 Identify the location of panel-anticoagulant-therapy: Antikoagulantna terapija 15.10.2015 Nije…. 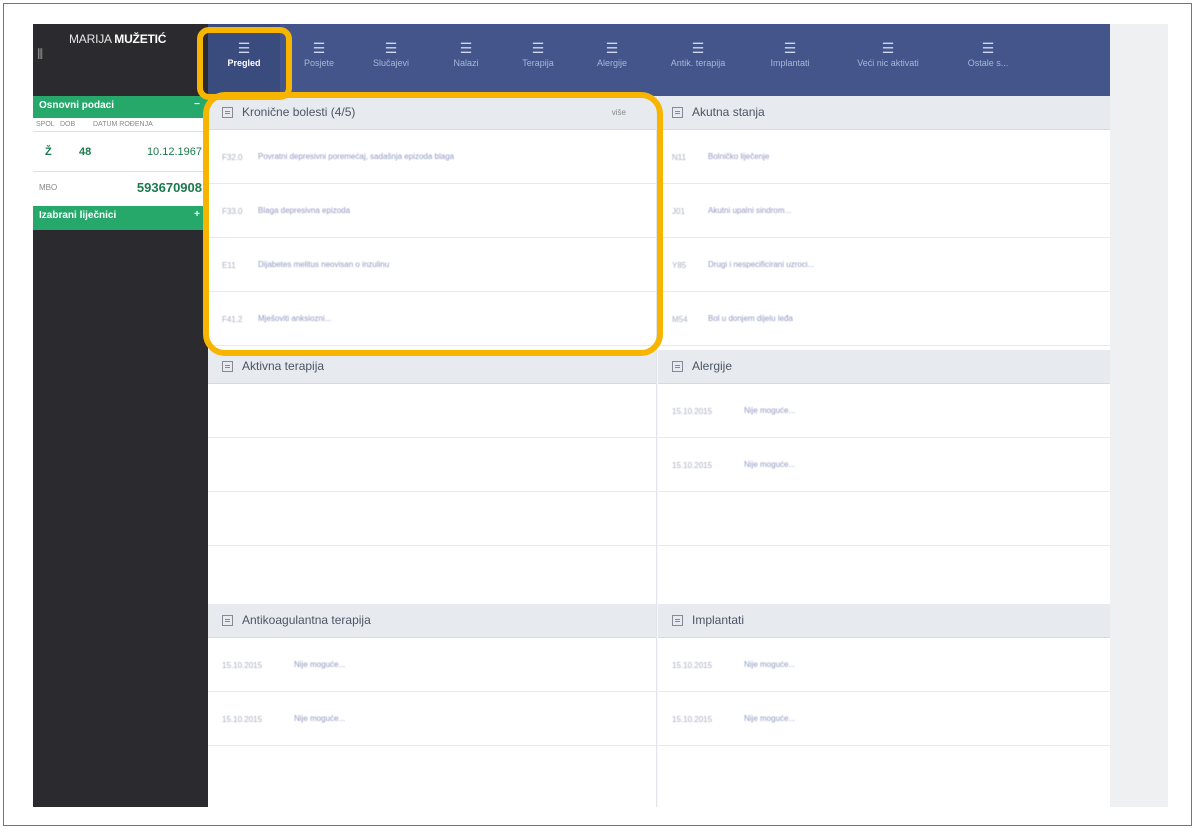
(432, 705).